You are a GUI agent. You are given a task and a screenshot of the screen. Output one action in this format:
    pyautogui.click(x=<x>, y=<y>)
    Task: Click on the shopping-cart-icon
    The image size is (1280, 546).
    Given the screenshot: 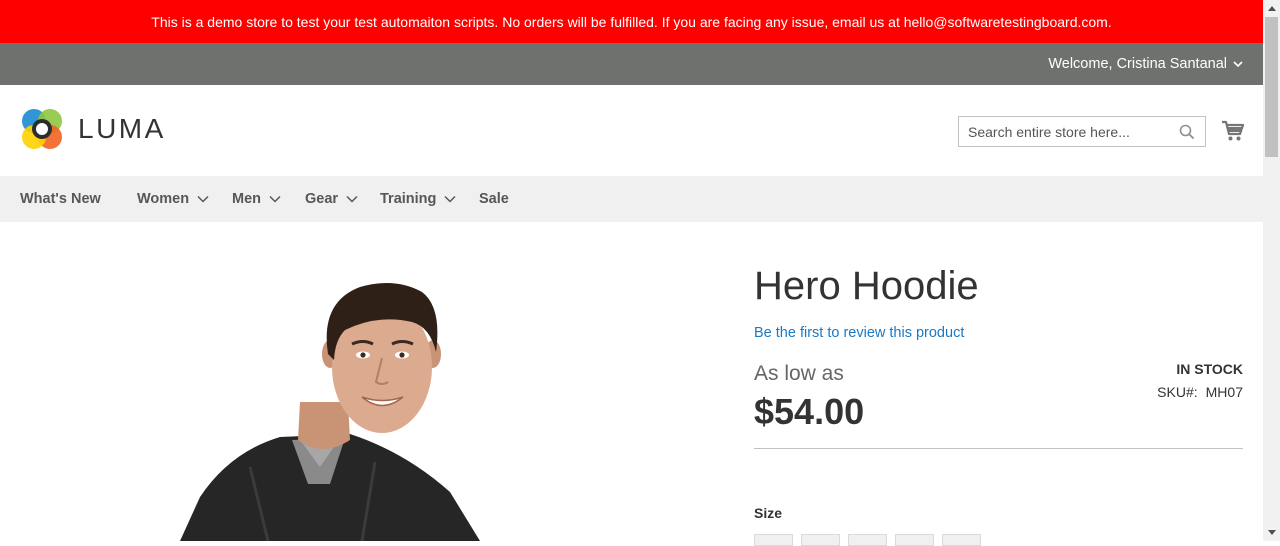 What is the action you would take?
    pyautogui.click(x=1233, y=131)
    